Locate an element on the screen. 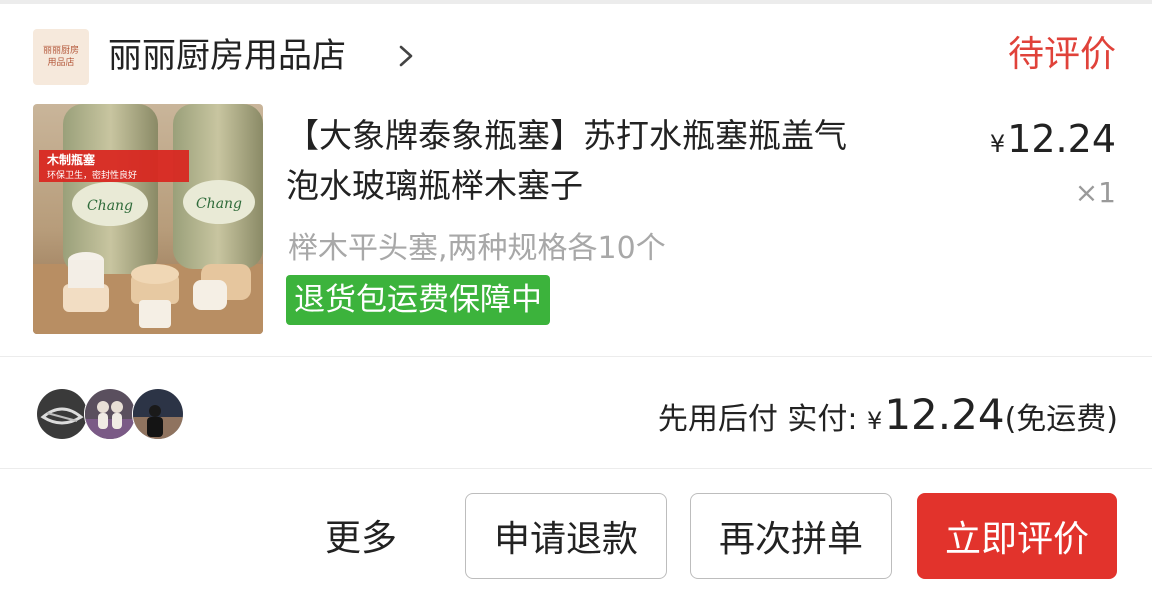  shop-logo-line2: 用品店 is located at coordinates (61, 63).